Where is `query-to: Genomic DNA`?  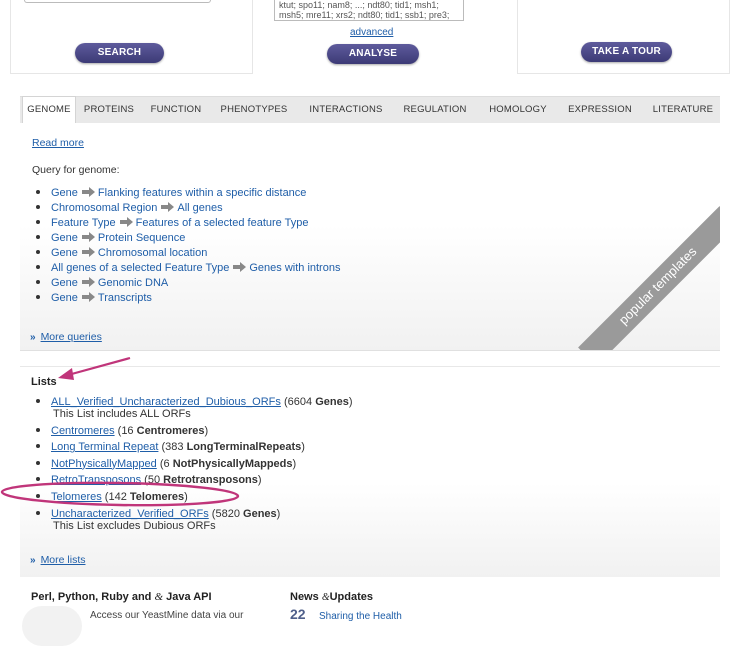 query-to: Genomic DNA is located at coordinates (133, 283).